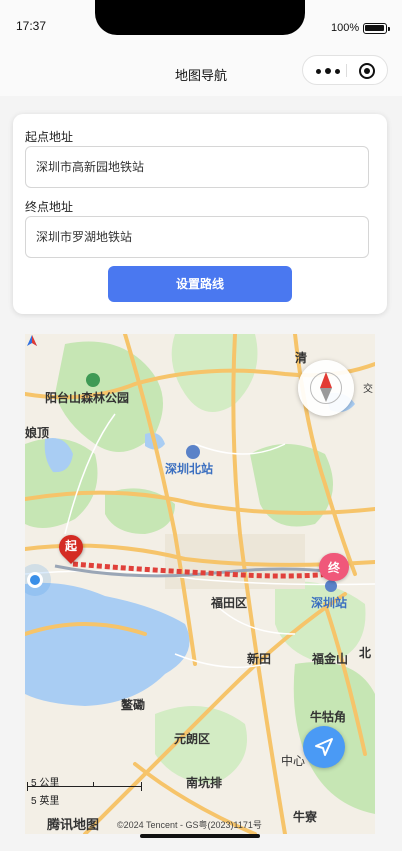 The image size is (402, 851). I want to click on status-bar: 17:37 100%, so click(201, 22).